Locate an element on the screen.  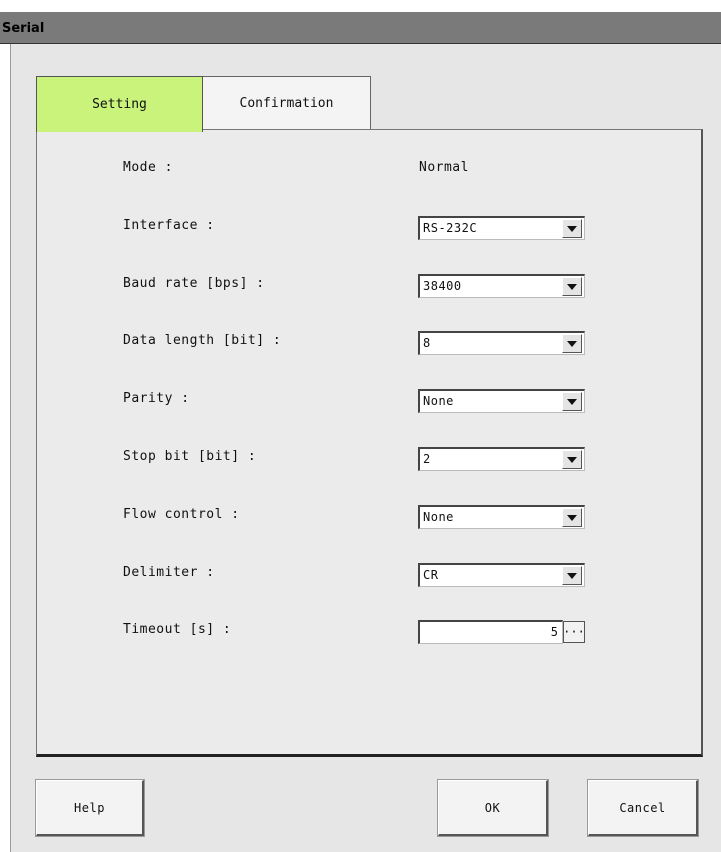
parity-select: None is located at coordinates (501, 401).